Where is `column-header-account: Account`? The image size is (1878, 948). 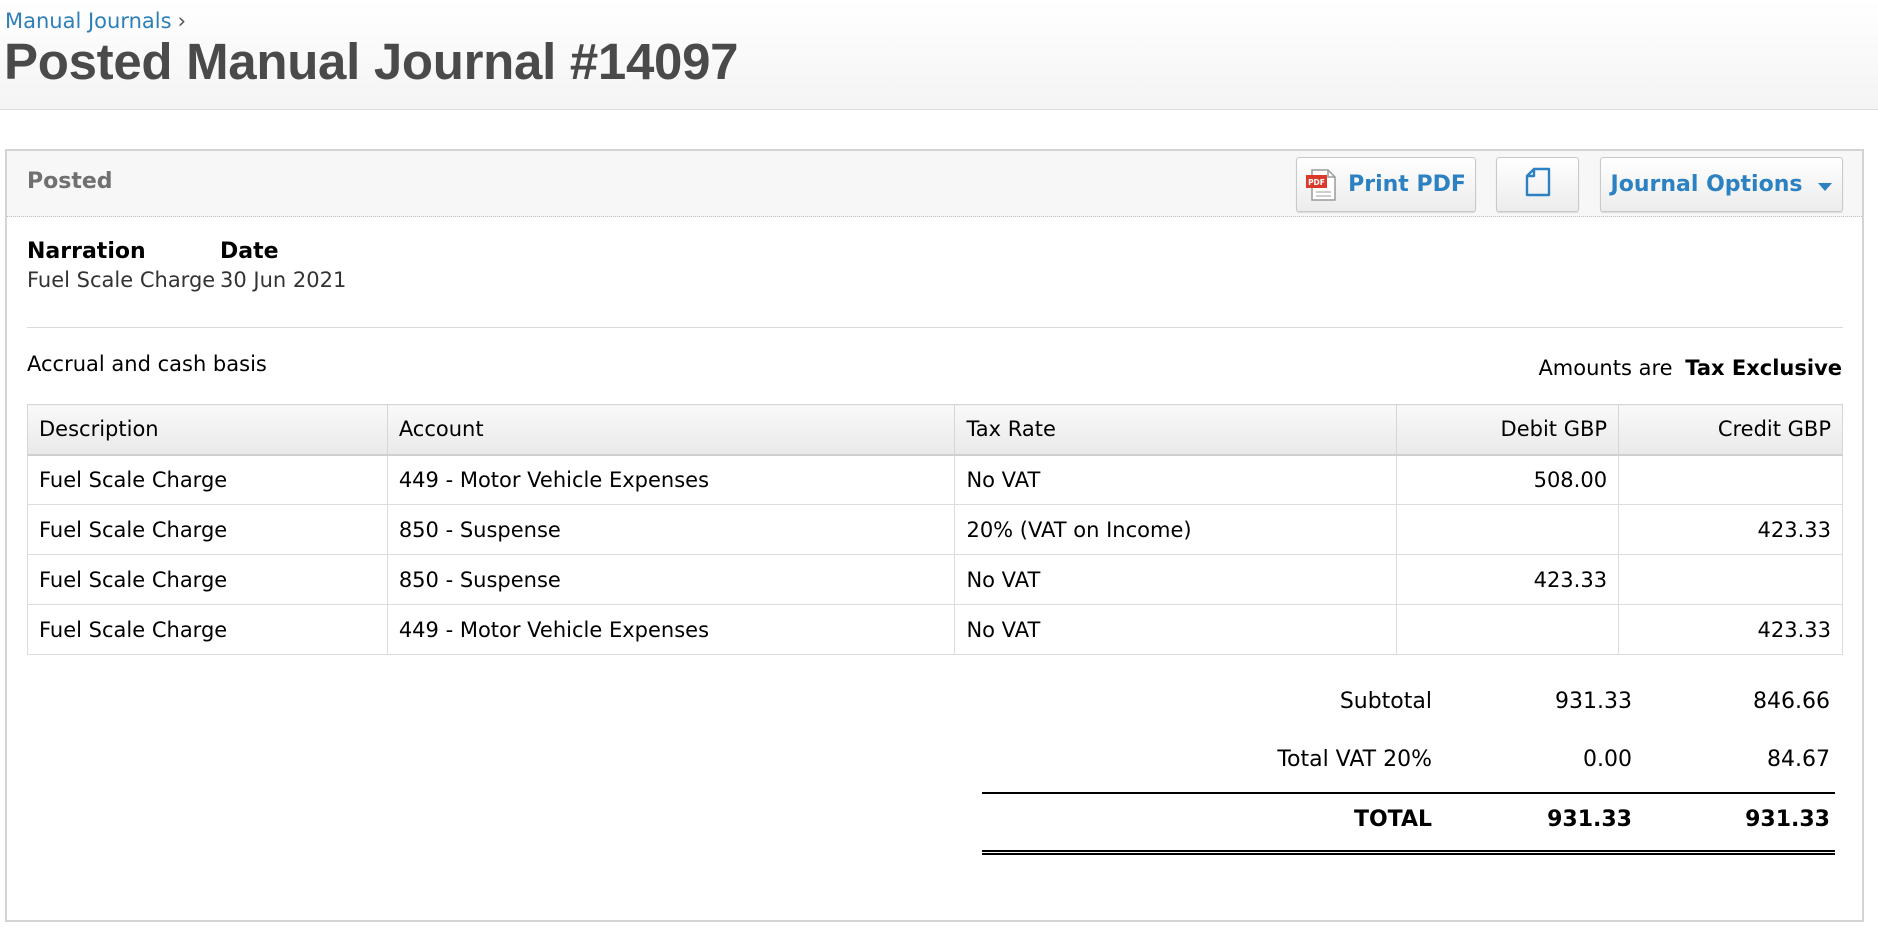 column-header-account: Account is located at coordinates (671, 430).